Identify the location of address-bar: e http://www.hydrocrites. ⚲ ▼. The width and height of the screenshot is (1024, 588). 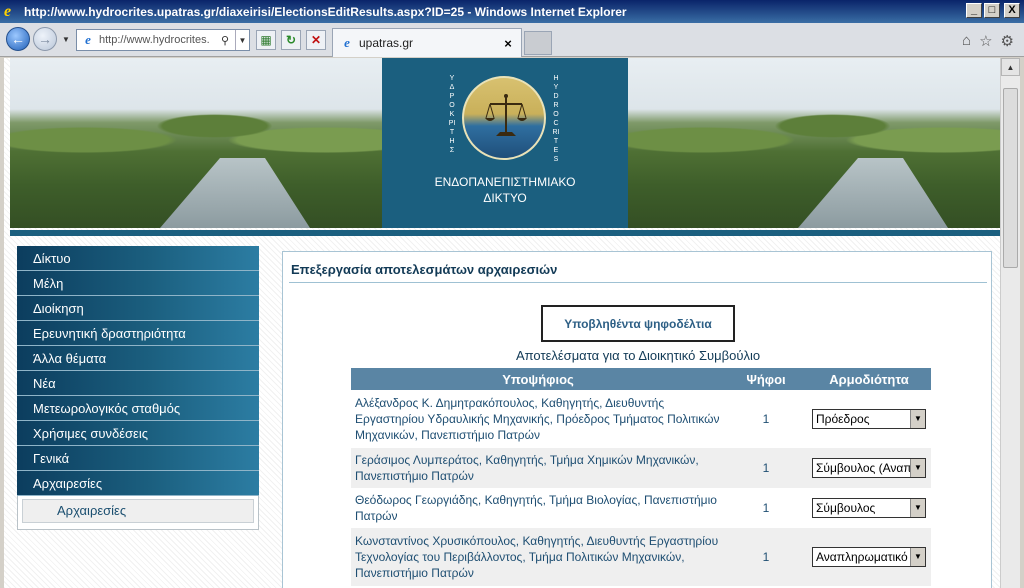
(163, 40).